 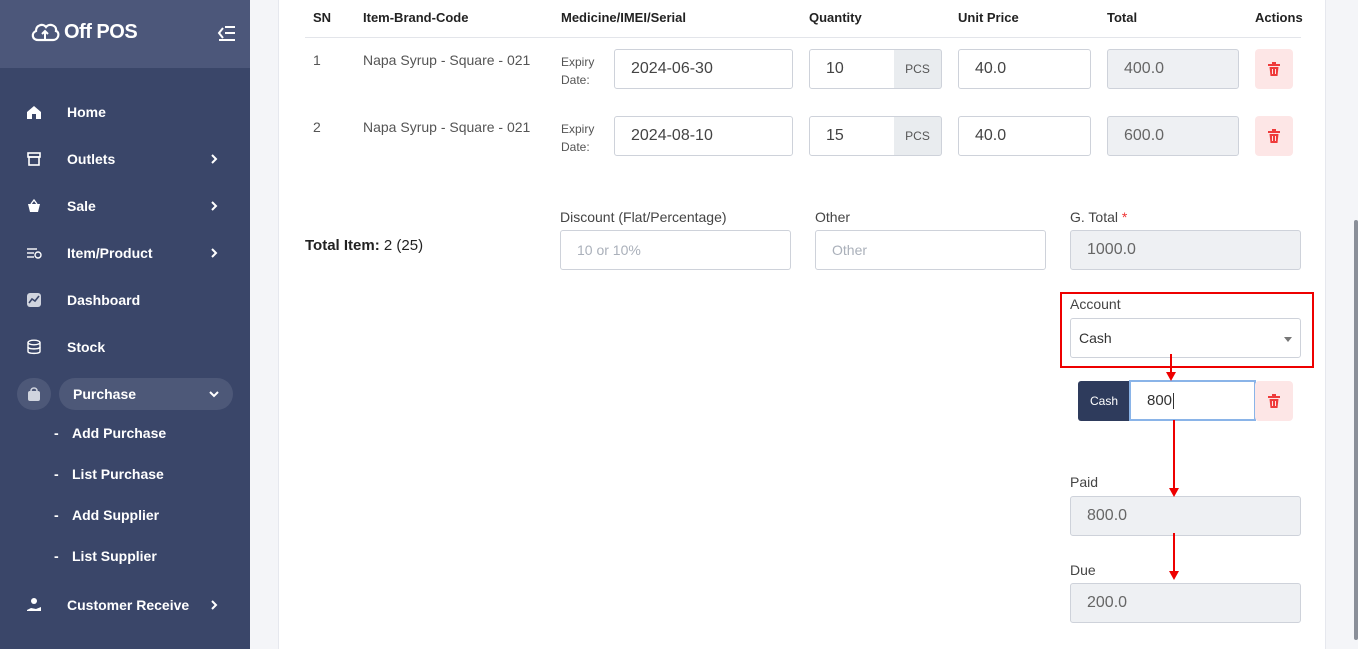 I want to click on text-cursor, so click(x=1174, y=400).